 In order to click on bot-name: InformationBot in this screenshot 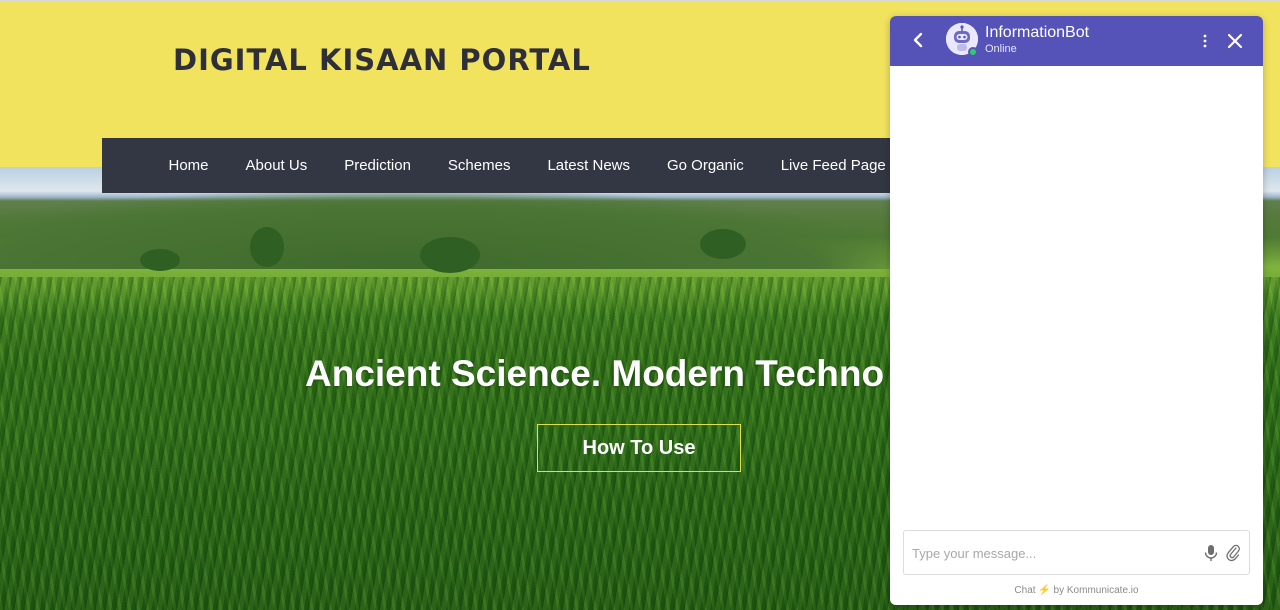, I will do `click(1037, 32)`.